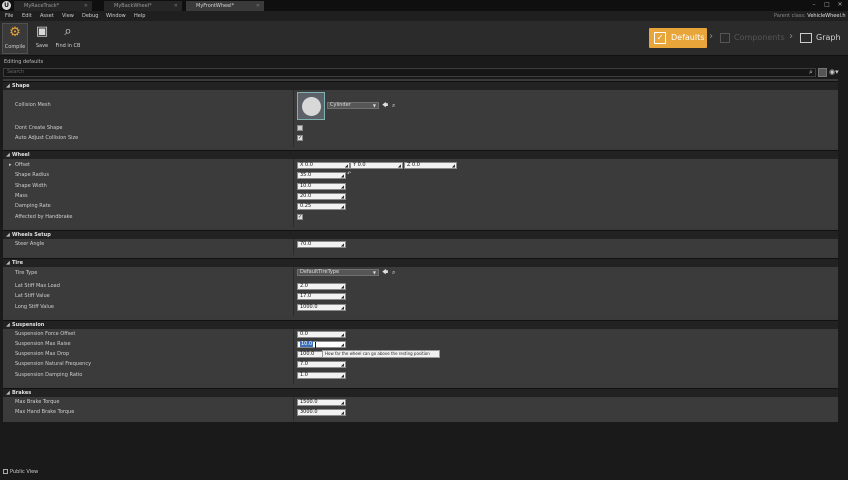 The width and height of the screenshot is (848, 480). I want to click on wheels-setup-section, so click(420, 247).